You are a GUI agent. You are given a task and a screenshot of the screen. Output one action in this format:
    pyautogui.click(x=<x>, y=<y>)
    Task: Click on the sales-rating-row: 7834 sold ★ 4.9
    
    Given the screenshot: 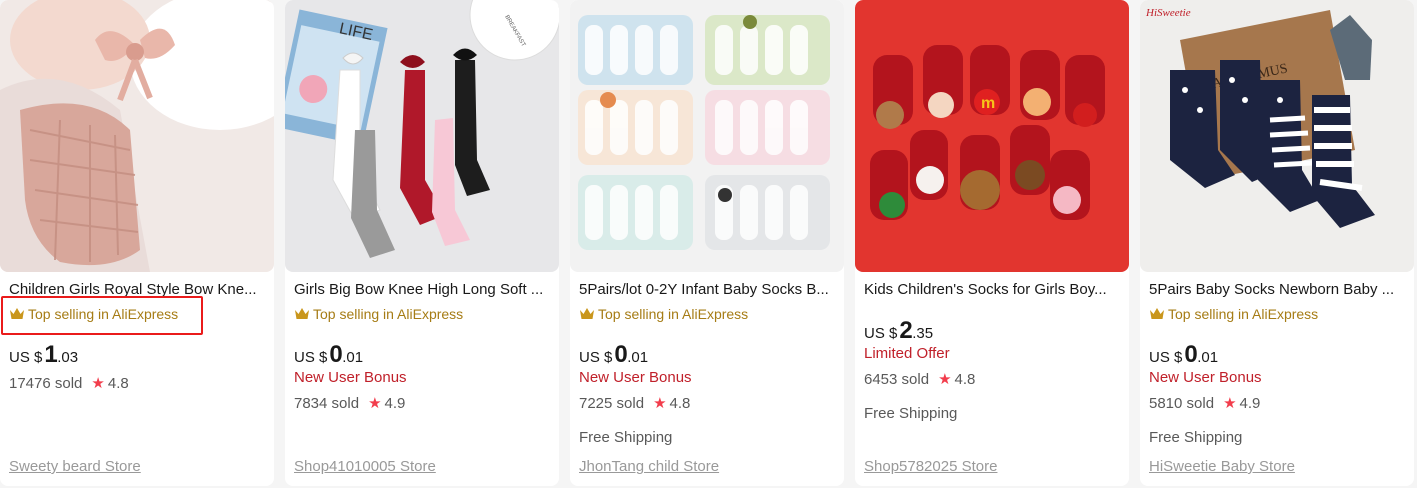 What is the action you would take?
    pyautogui.click(x=350, y=403)
    